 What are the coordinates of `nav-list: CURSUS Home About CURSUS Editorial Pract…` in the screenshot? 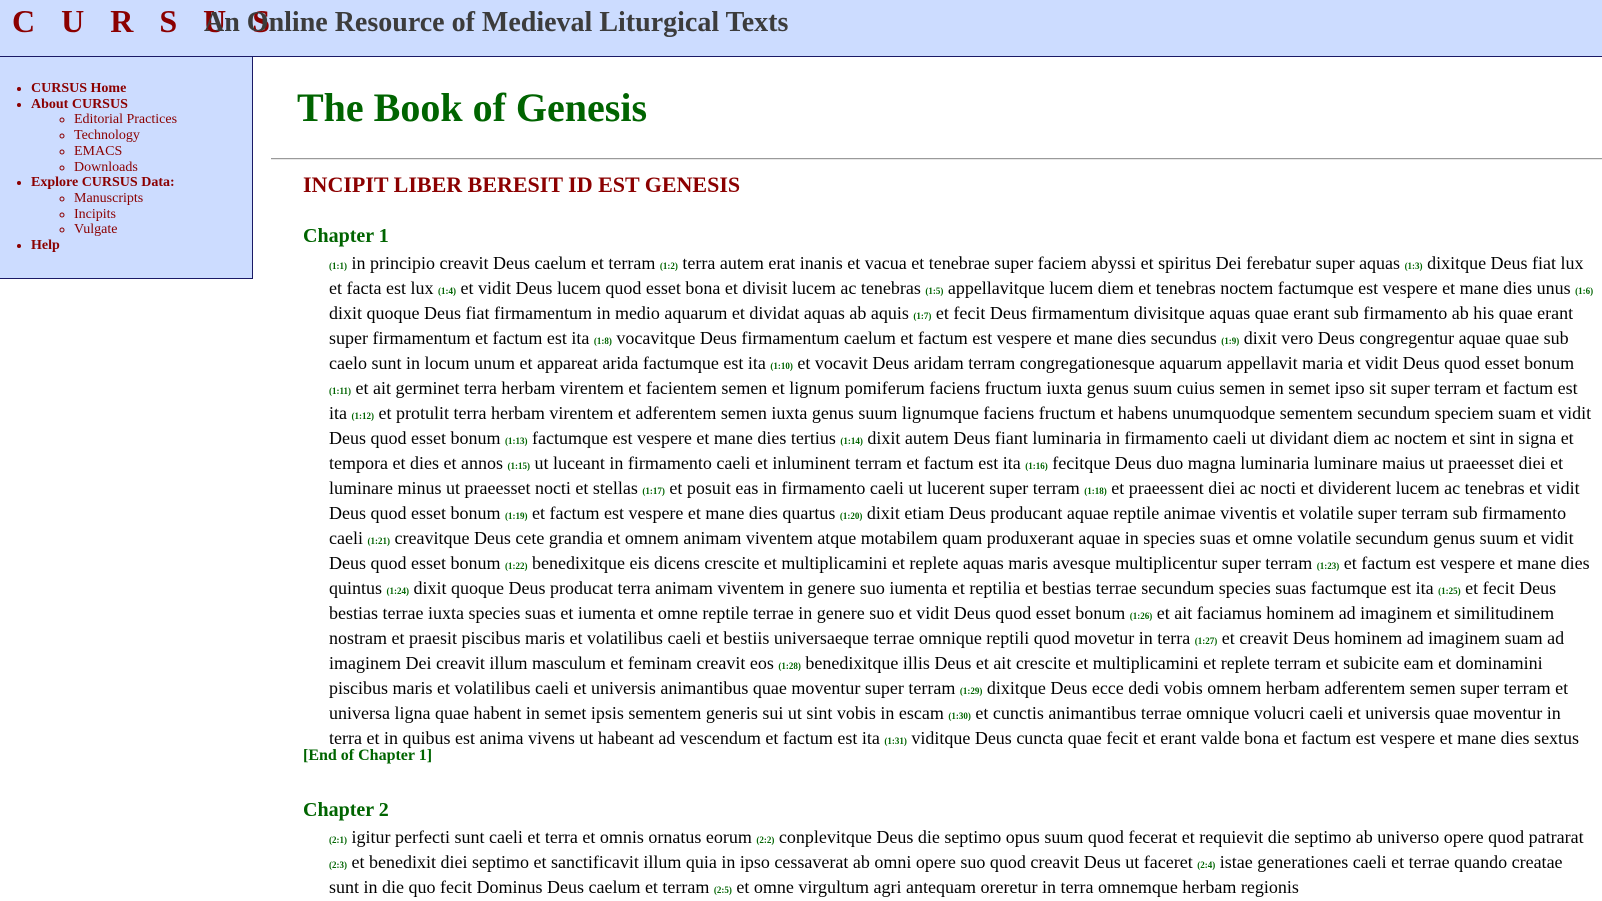 It's located at (88, 167).